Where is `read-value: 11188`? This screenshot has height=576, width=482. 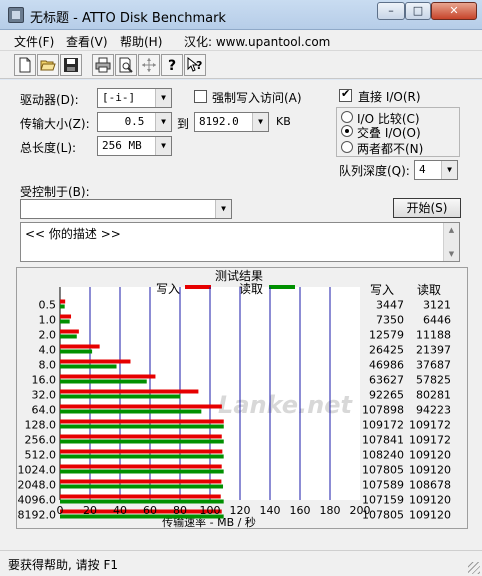 read-value: 11188 is located at coordinates (433, 335).